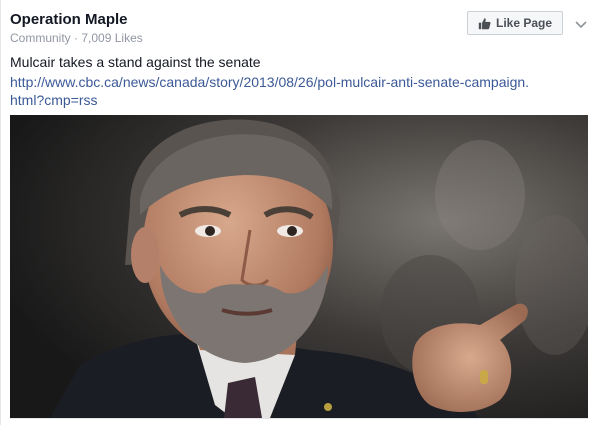  What do you see at coordinates (135, 62) in the screenshot?
I see `post-message: Mulcair takes a stand against the senate` at bounding box center [135, 62].